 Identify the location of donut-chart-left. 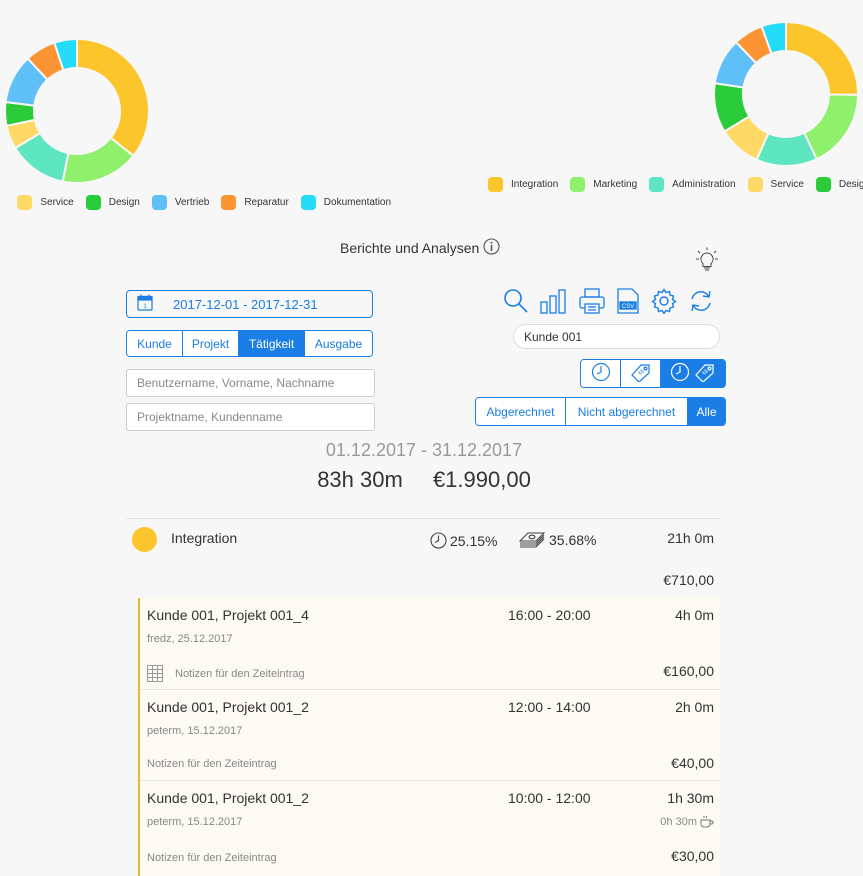
(77, 110).